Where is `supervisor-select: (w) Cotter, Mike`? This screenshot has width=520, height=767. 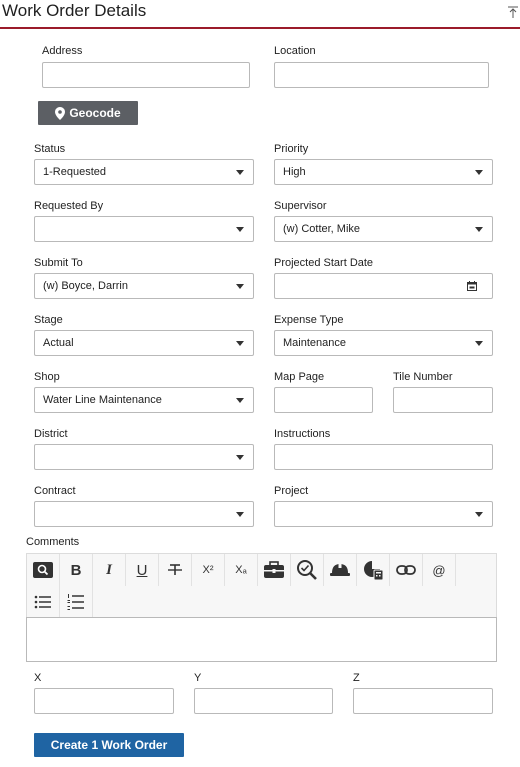
supervisor-select: (w) Cotter, Mike is located at coordinates (383, 229).